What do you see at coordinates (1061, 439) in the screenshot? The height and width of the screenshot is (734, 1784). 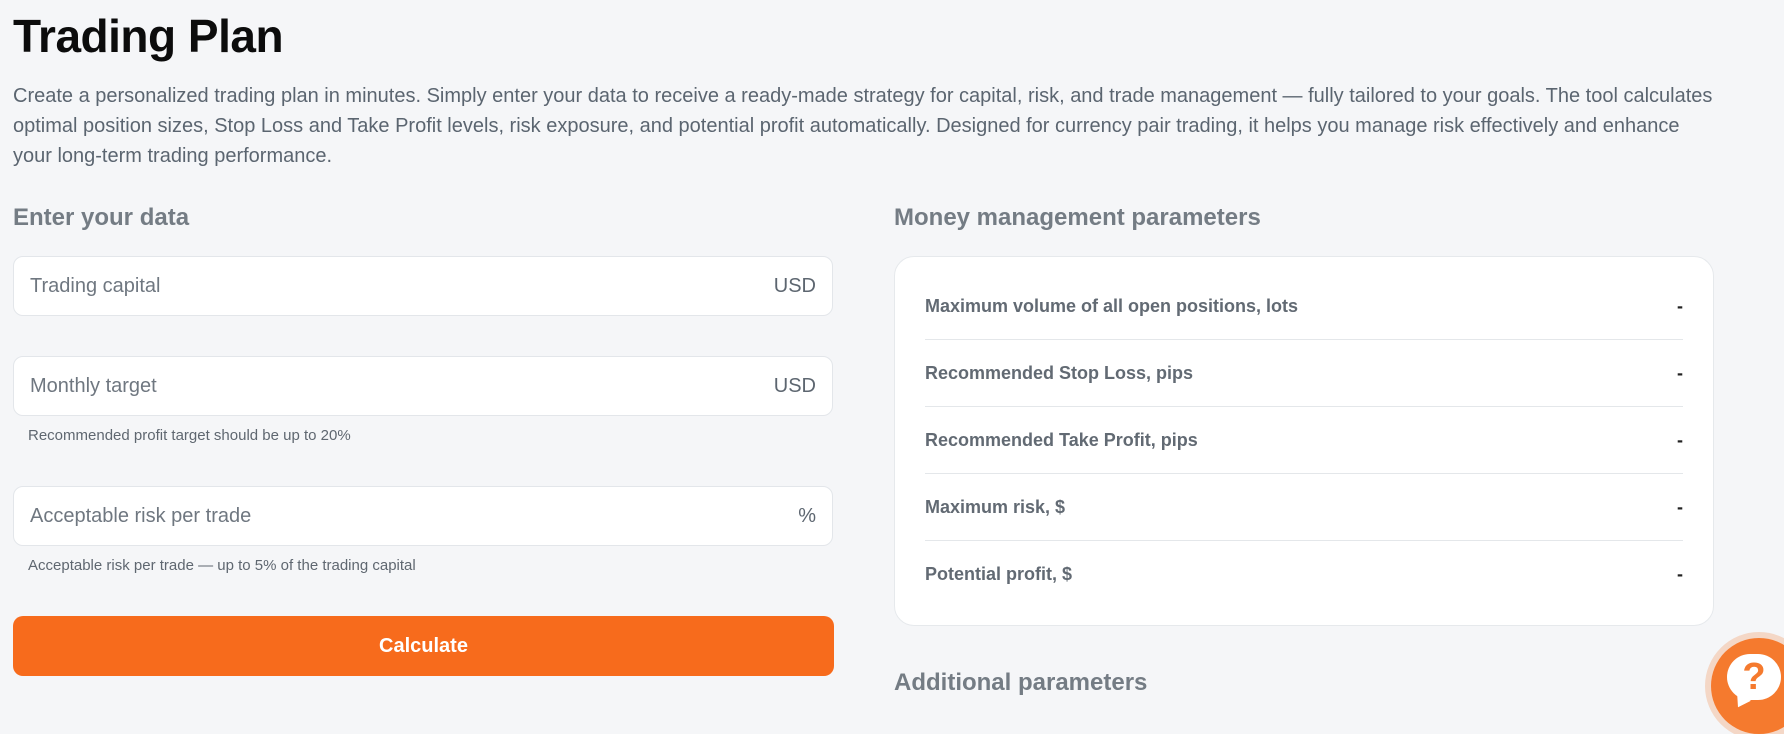 I see `param-label: Recommended Take Profit, pips` at bounding box center [1061, 439].